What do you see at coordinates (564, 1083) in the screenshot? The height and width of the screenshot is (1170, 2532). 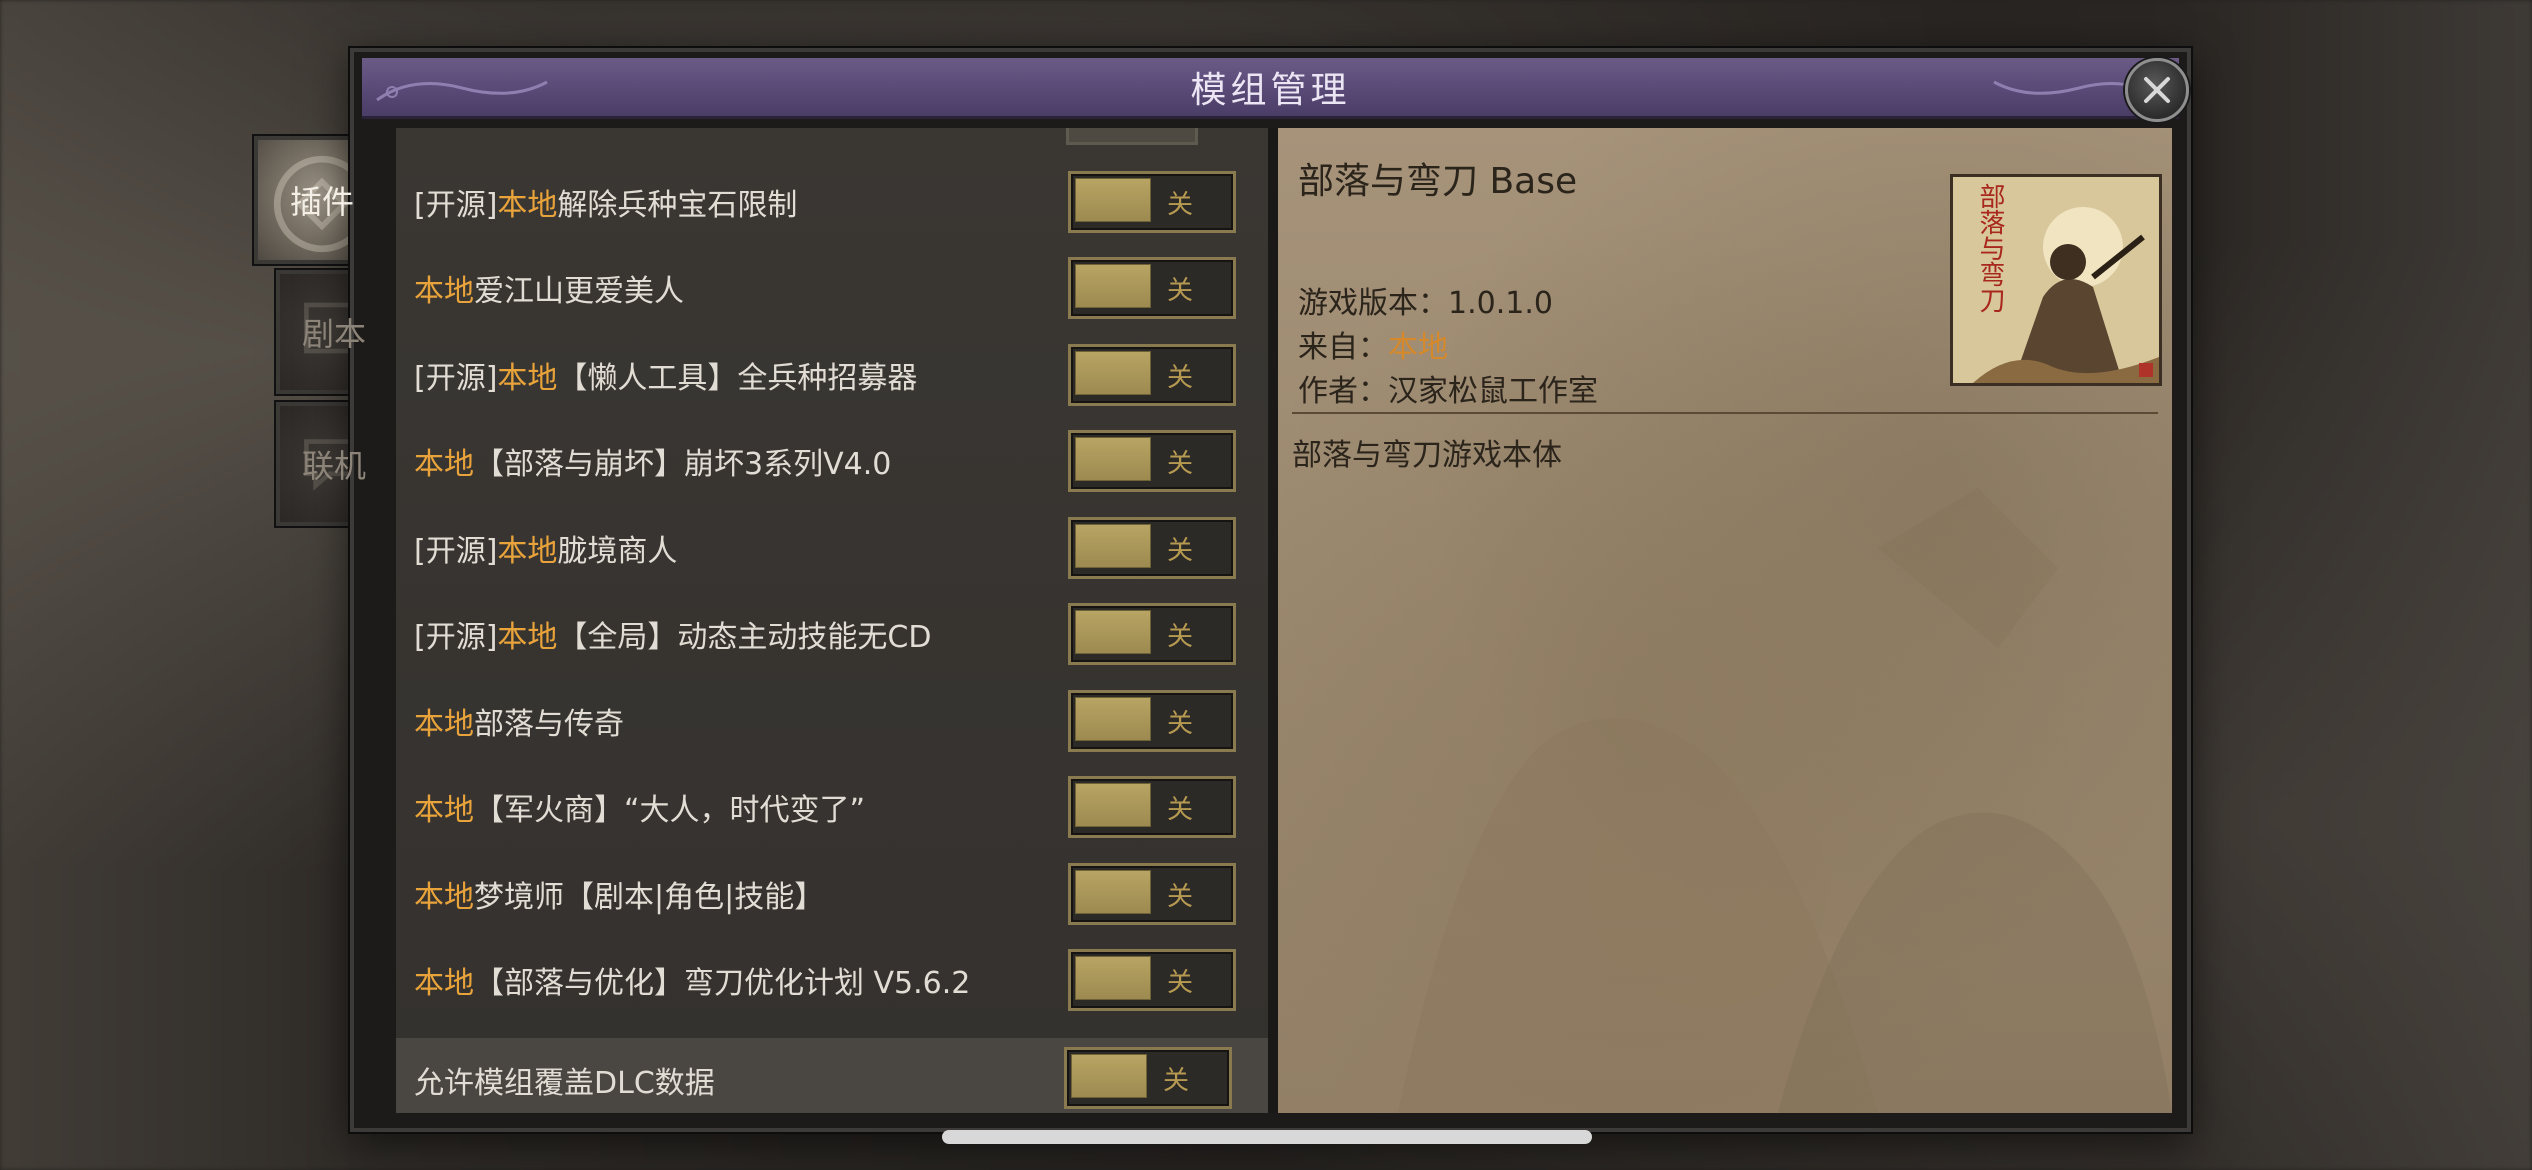 I see `dlc-override-label: 允许模组覆盖DLC数据` at bounding box center [564, 1083].